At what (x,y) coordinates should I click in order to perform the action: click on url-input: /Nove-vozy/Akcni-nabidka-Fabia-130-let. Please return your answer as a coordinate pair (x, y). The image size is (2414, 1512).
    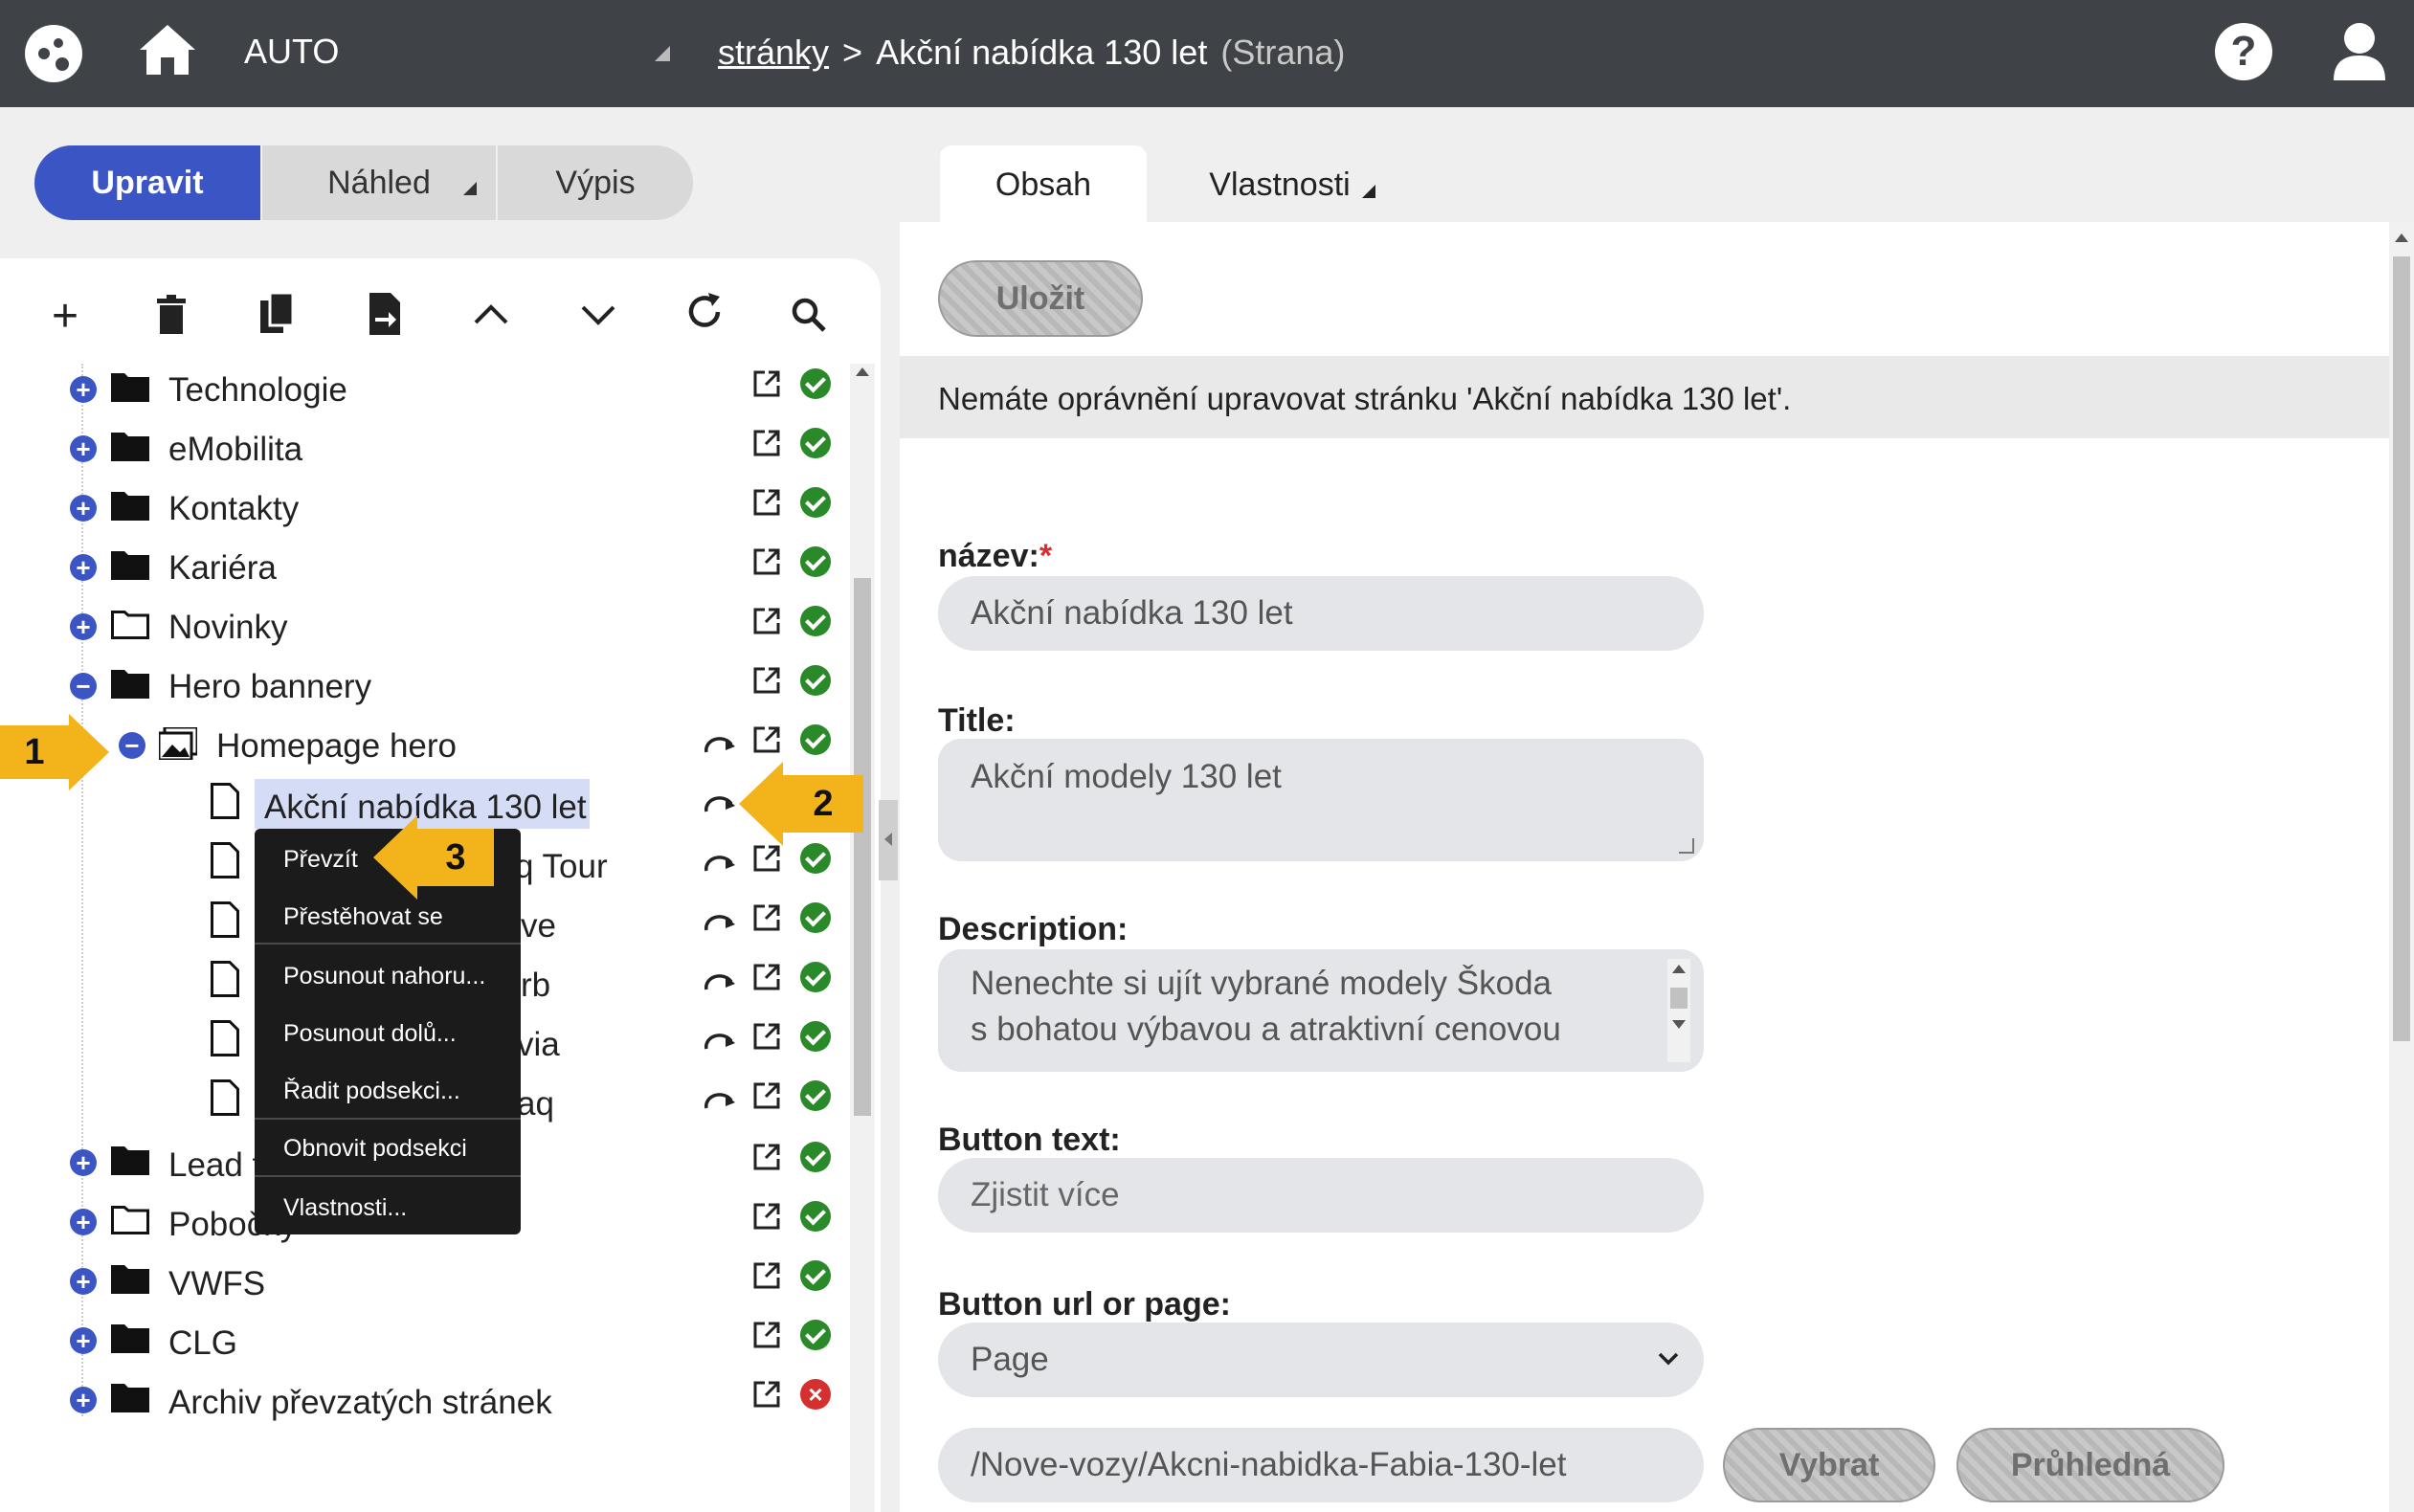
    Looking at the image, I should click on (1321, 1465).